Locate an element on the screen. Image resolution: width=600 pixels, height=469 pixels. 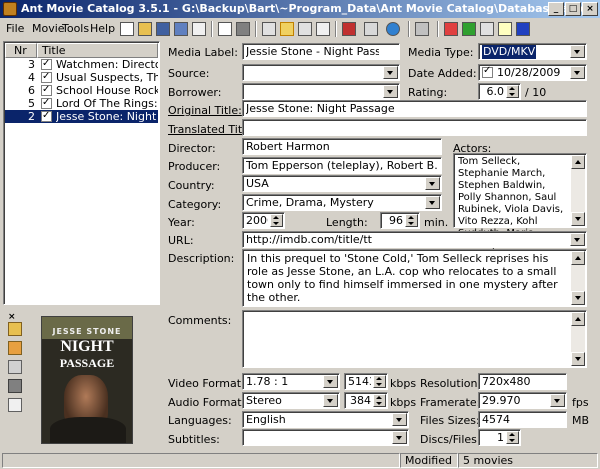
comments-scrollbar is located at coordinates (578, 339).